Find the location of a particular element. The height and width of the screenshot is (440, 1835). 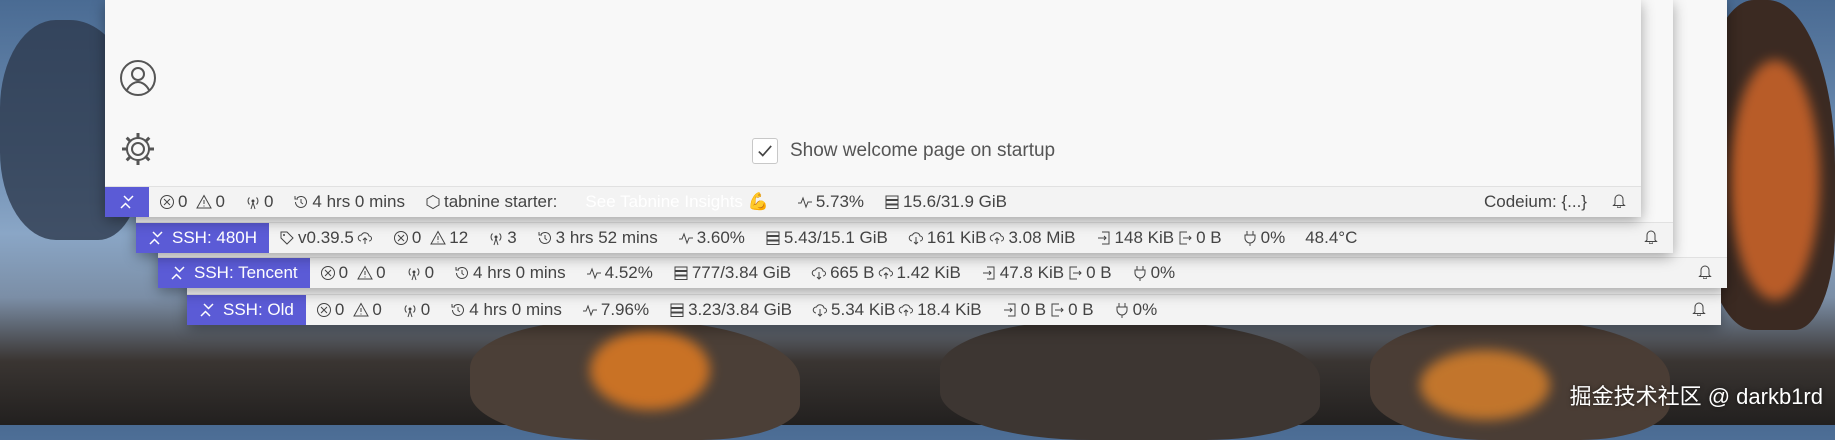

uptime-status: 4 hrs 0 mins is located at coordinates (510, 273).